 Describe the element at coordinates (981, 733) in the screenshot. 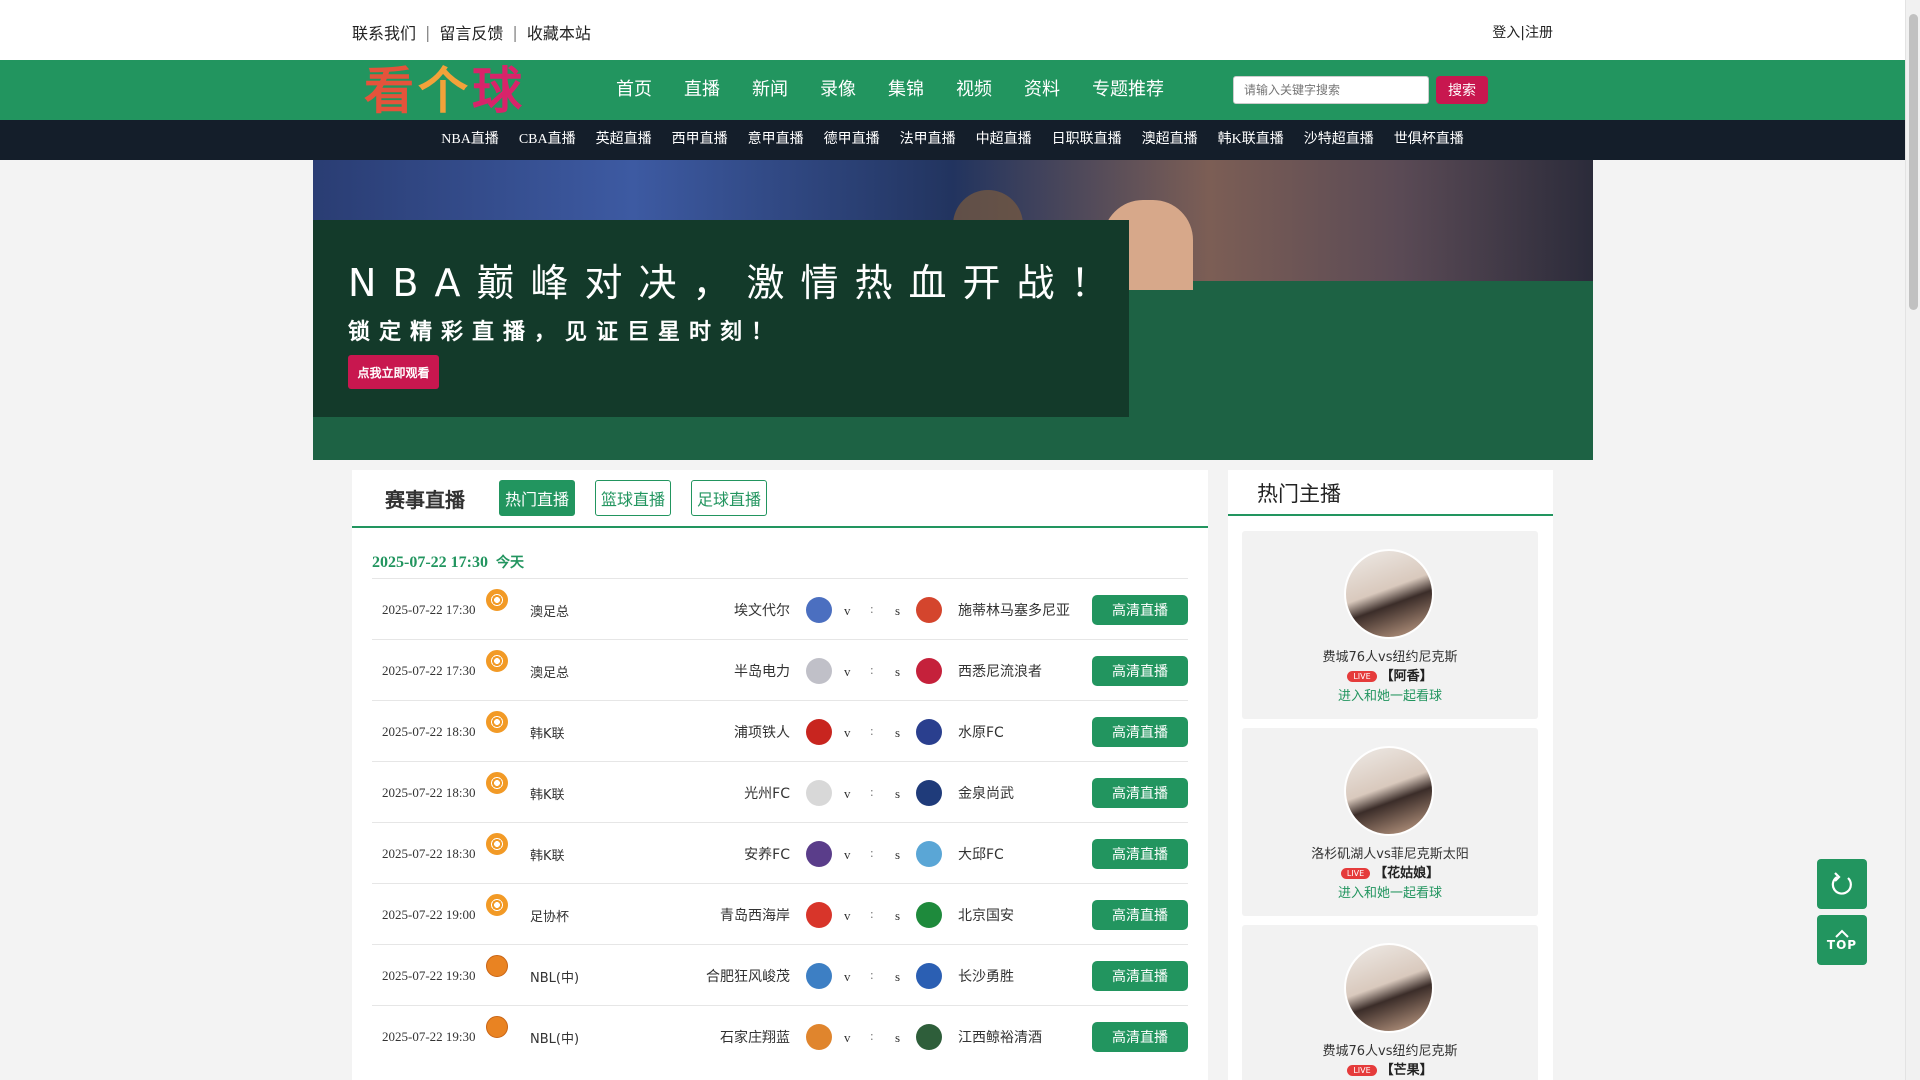

I see `away-team: 水原FC` at that location.